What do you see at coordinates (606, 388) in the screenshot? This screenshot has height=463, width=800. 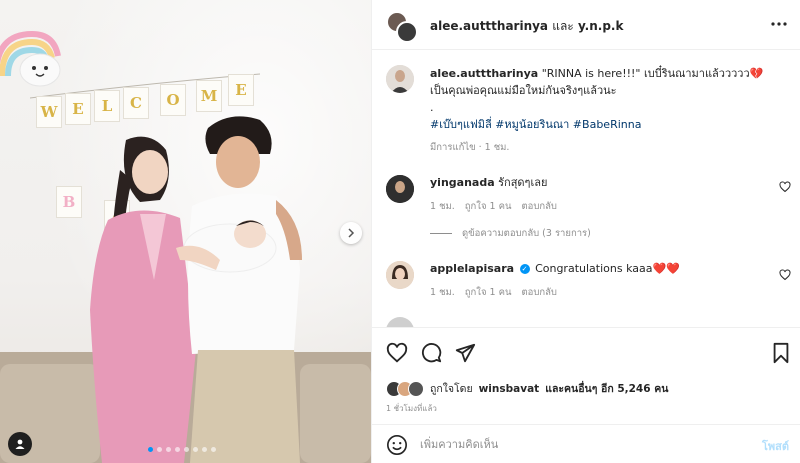 I see `likes-count: และคนอื่นๆ อีก 5,246 คน` at bounding box center [606, 388].